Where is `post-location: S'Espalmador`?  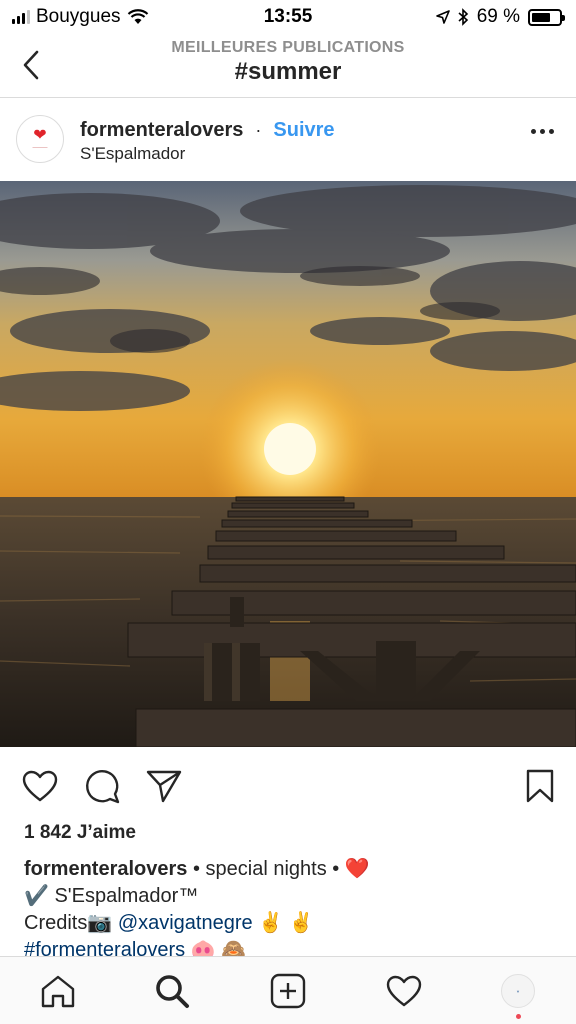
post-location: S'Espalmador is located at coordinates (132, 154).